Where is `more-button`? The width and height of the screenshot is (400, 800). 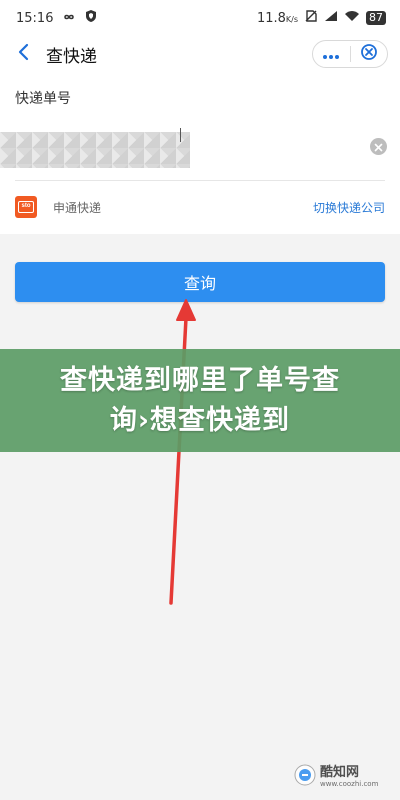 more-button is located at coordinates (331, 54).